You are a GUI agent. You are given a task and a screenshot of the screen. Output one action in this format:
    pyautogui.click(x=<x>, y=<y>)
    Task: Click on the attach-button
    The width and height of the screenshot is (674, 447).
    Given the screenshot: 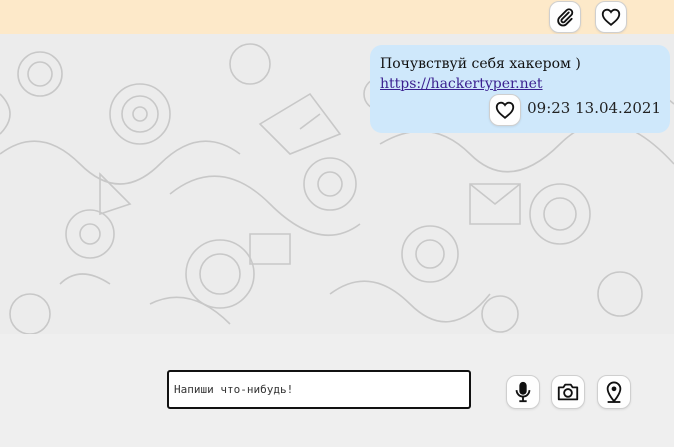 What is the action you would take?
    pyautogui.click(x=565, y=17)
    